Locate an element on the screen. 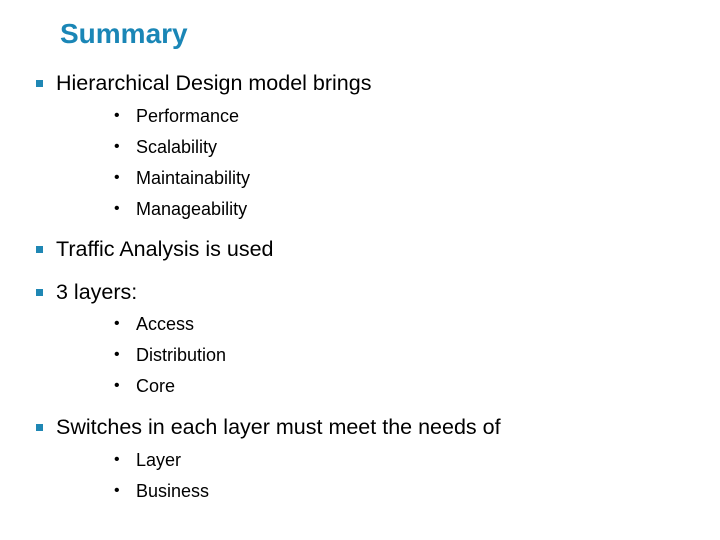 The height and width of the screenshot is (540, 720). sub-bullet-maintainability: • Maintainability is located at coordinates (182, 178).